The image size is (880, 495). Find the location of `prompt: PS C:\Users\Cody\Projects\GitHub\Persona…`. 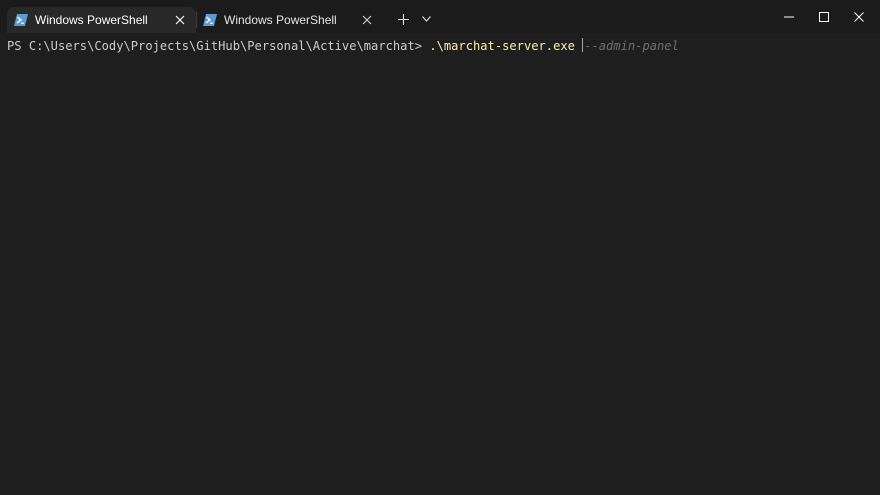

prompt: PS C:\Users\Cody\Projects\GitHub\Persona… is located at coordinates (215, 46).